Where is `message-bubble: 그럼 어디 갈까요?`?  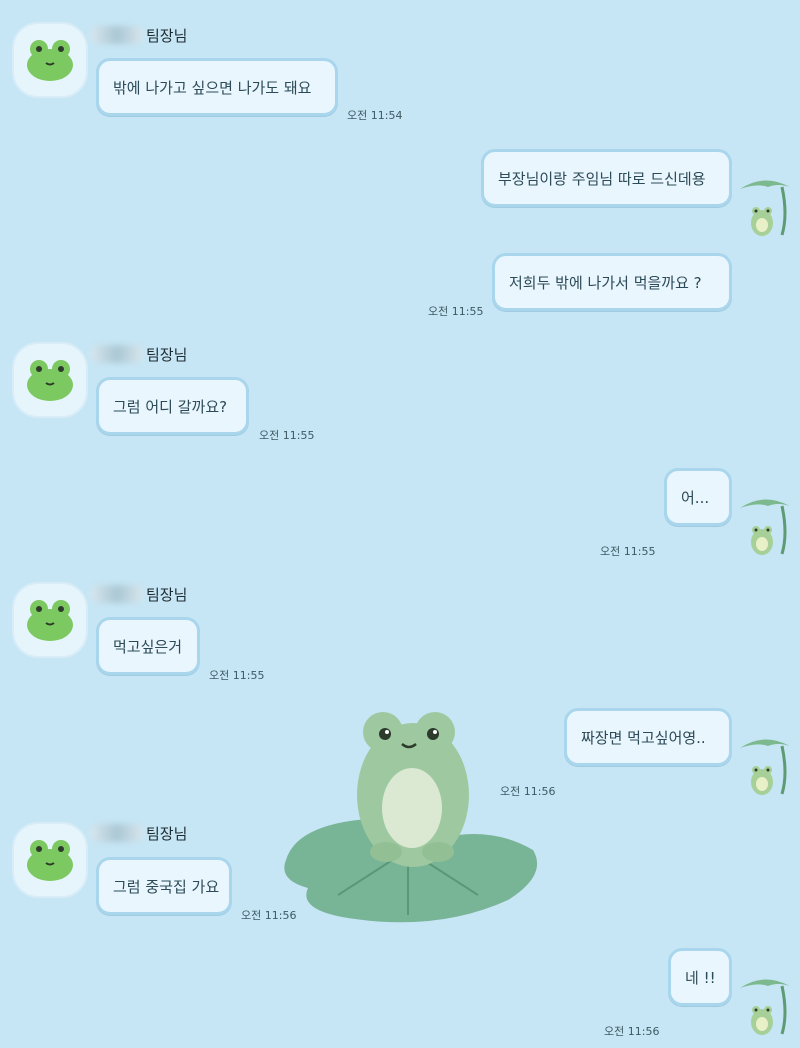 message-bubble: 그럼 어디 갈까요? is located at coordinates (172, 406).